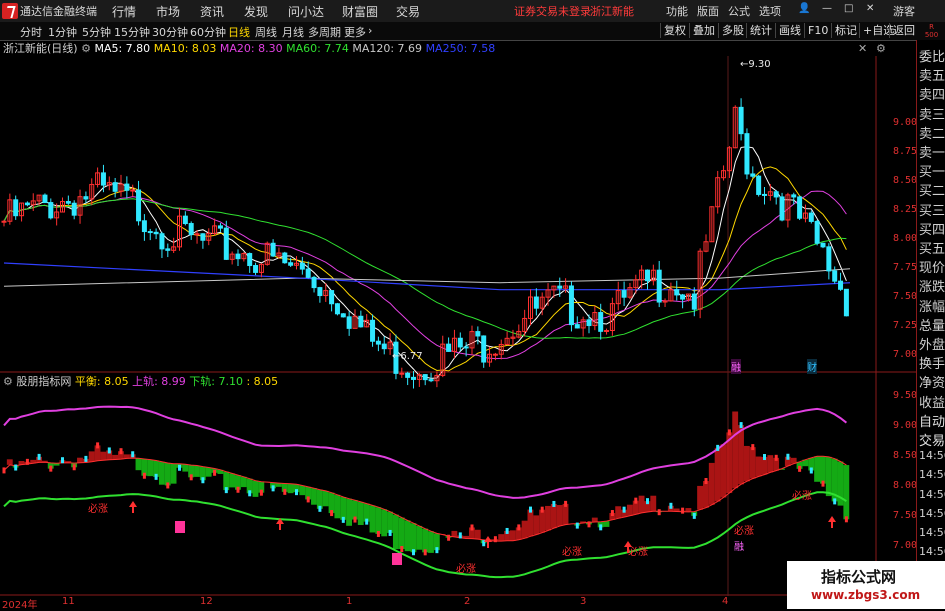 The width and height of the screenshot is (945, 611). I want to click on event-tag-margin: 融, so click(736, 366).